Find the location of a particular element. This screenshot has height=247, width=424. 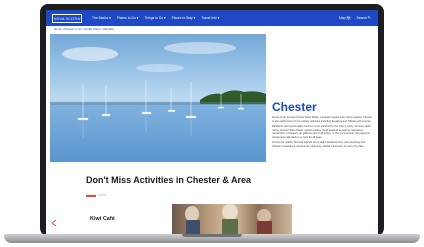

breadcrumb-current: Chester is located at coordinates (108, 29).